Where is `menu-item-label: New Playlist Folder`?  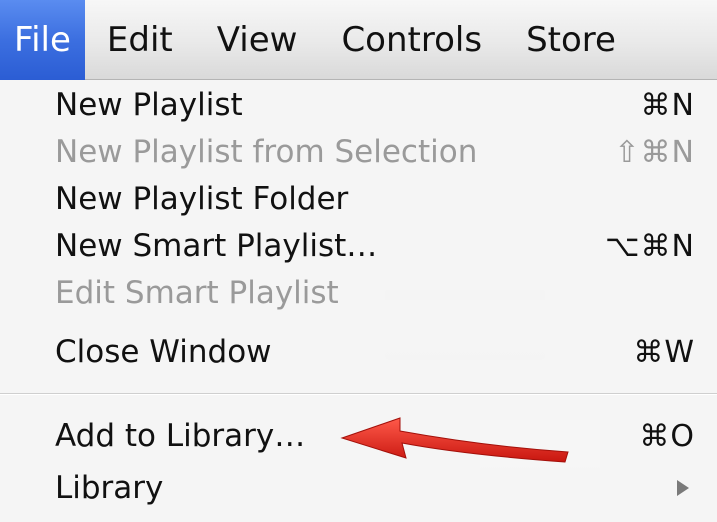 menu-item-label: New Playlist Folder is located at coordinates (202, 199).